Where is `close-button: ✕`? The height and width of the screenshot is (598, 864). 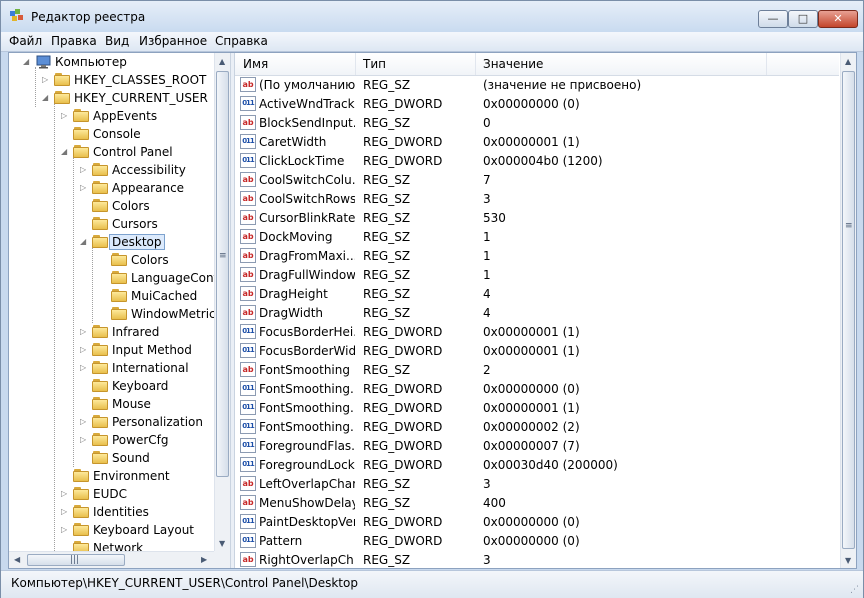
close-button: ✕ is located at coordinates (838, 19).